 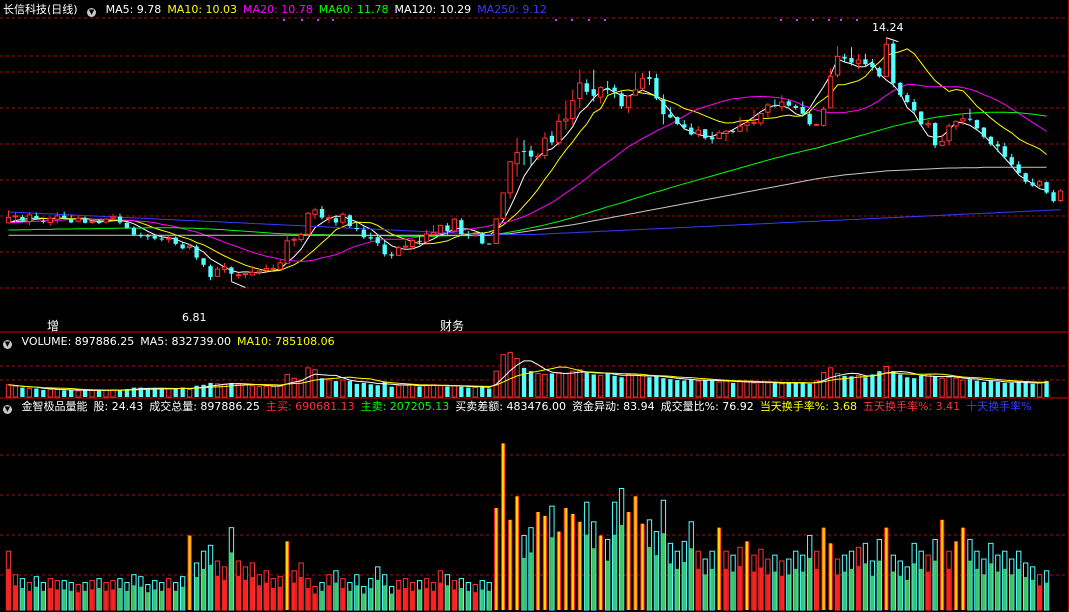 What do you see at coordinates (999, 406) in the screenshot?
I see `indicator-legend-item-10: 十天换手率%` at bounding box center [999, 406].